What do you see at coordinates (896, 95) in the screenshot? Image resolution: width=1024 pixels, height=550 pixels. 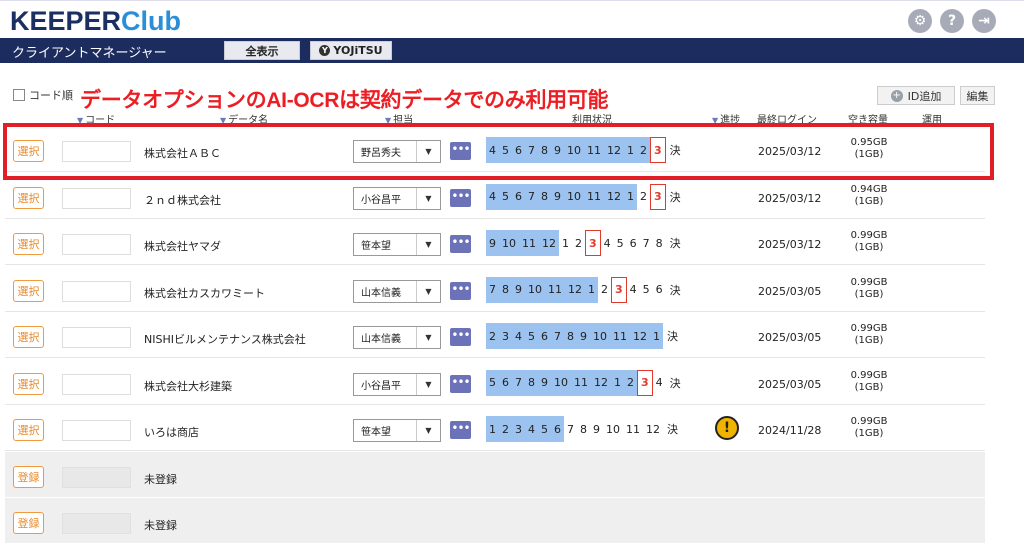 I see `plus-icon: +` at bounding box center [896, 95].